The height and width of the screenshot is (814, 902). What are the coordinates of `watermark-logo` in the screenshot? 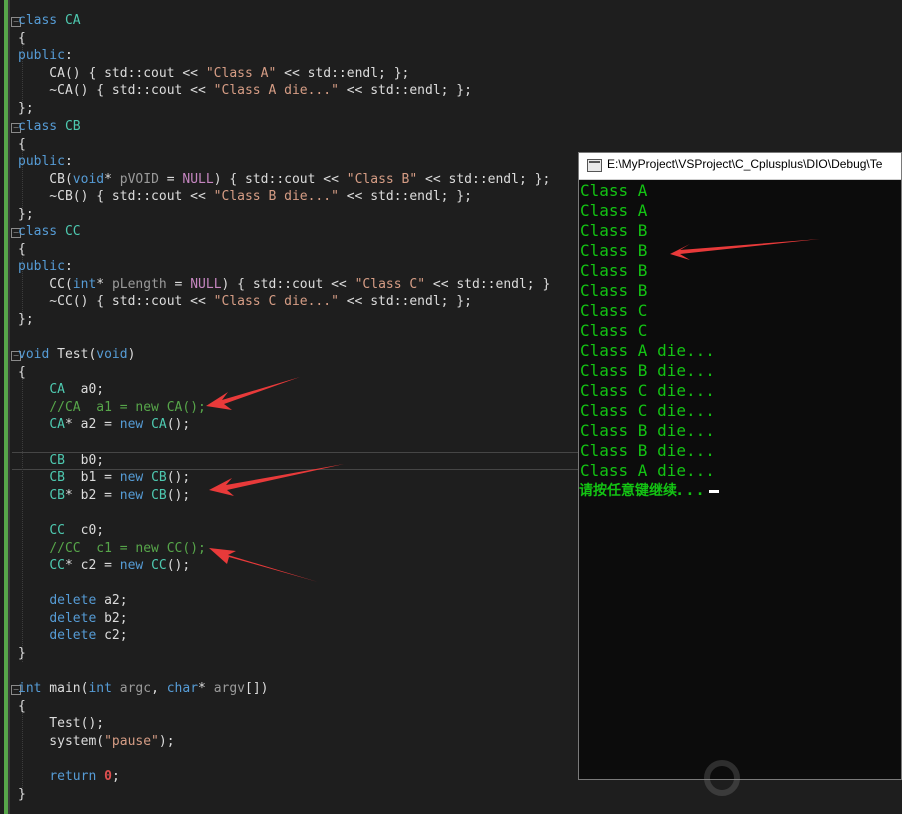 It's located at (802, 784).